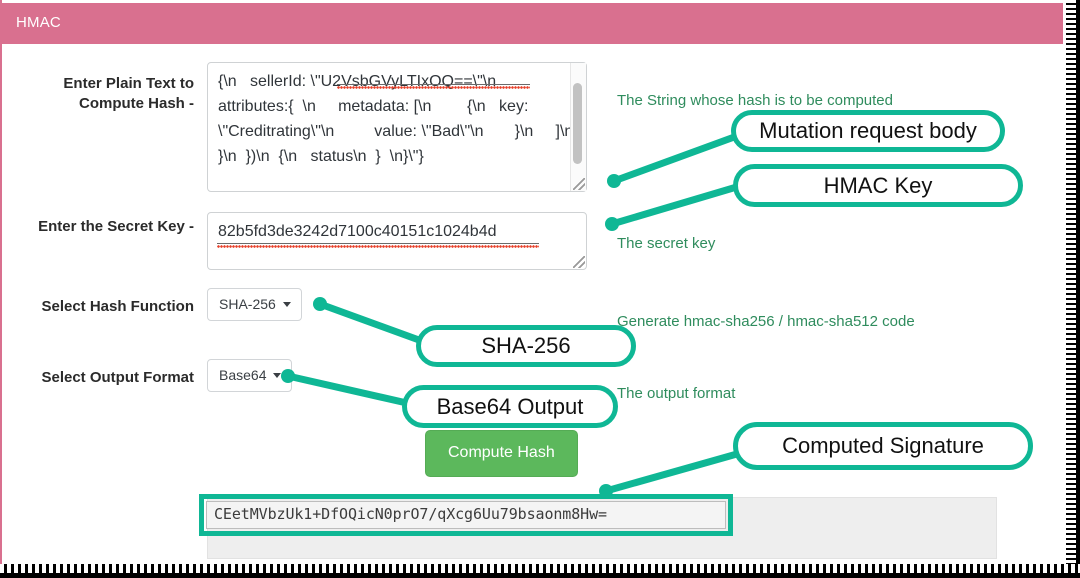 The height and width of the screenshot is (578, 1080). What do you see at coordinates (526, 346) in the screenshot?
I see `callout-sha256: SHA-256` at bounding box center [526, 346].